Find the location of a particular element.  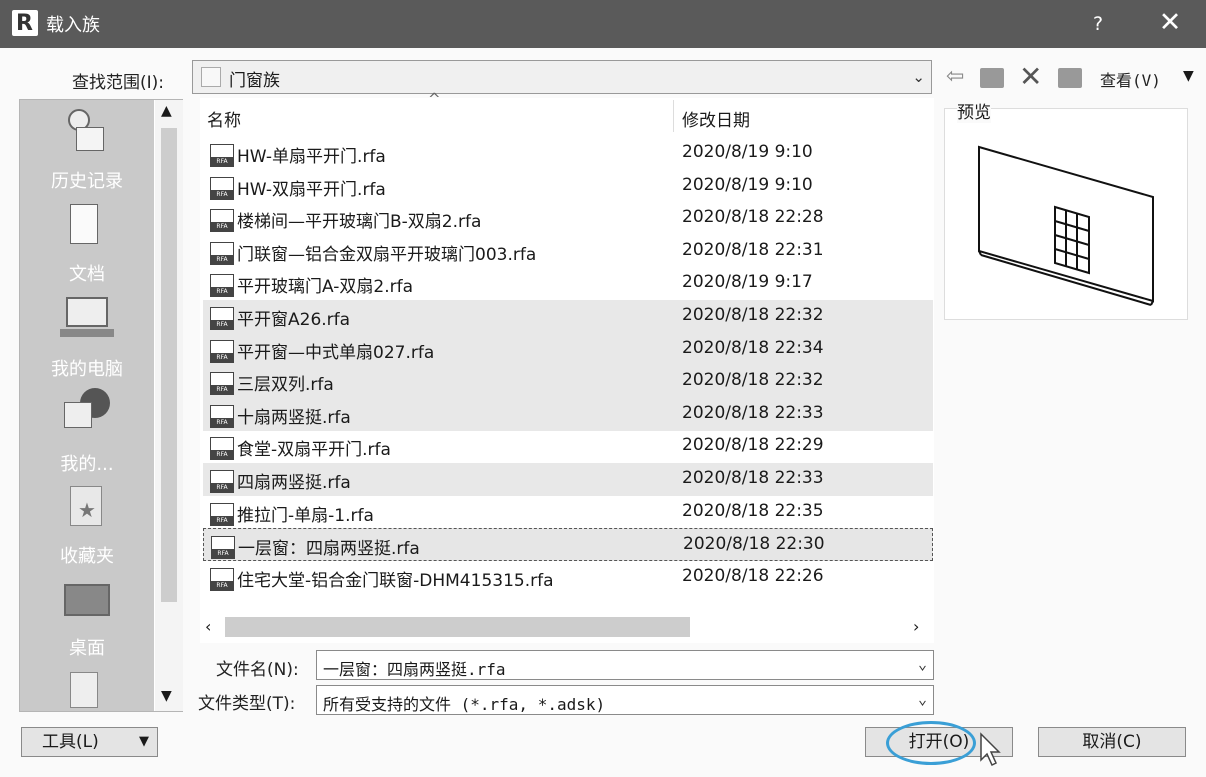

arrow-left-icon: ⇦ is located at coordinates (955, 76).